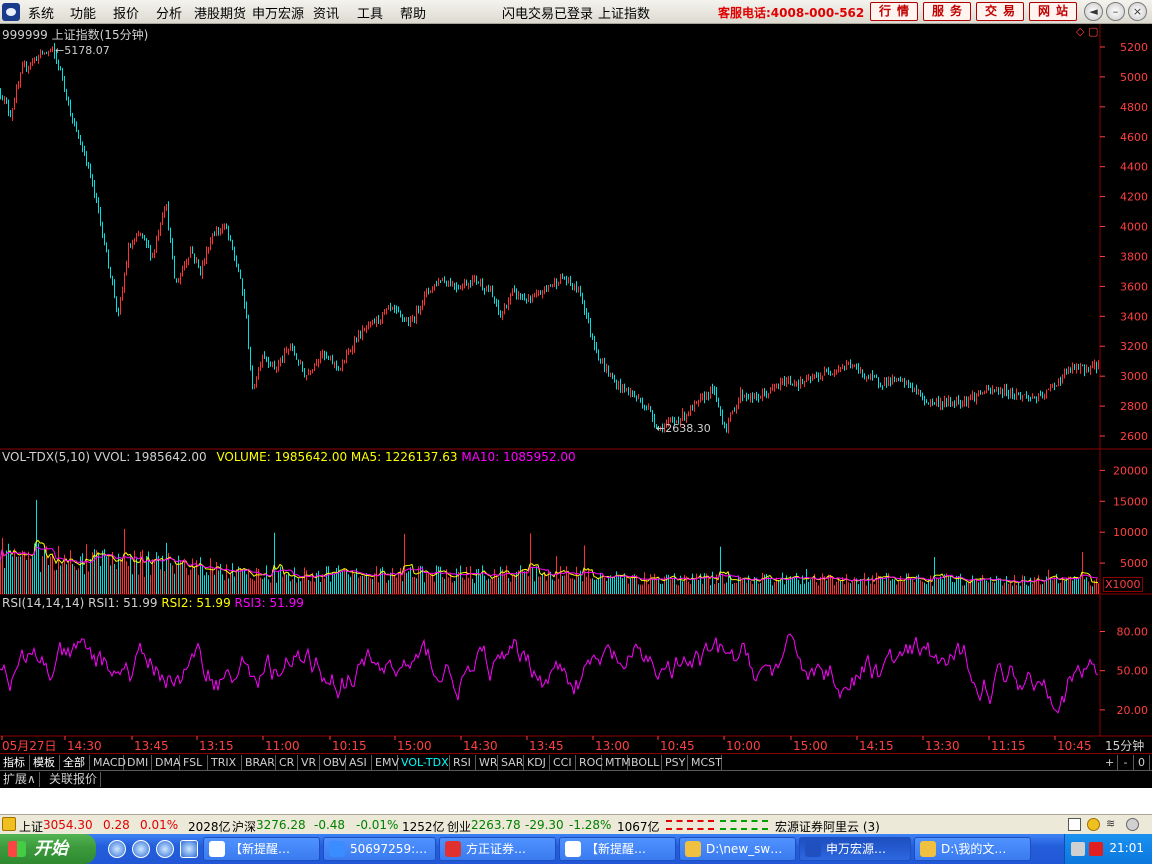  What do you see at coordinates (1000, 11) in the screenshot?
I see `trade-button: 交易` at bounding box center [1000, 11].